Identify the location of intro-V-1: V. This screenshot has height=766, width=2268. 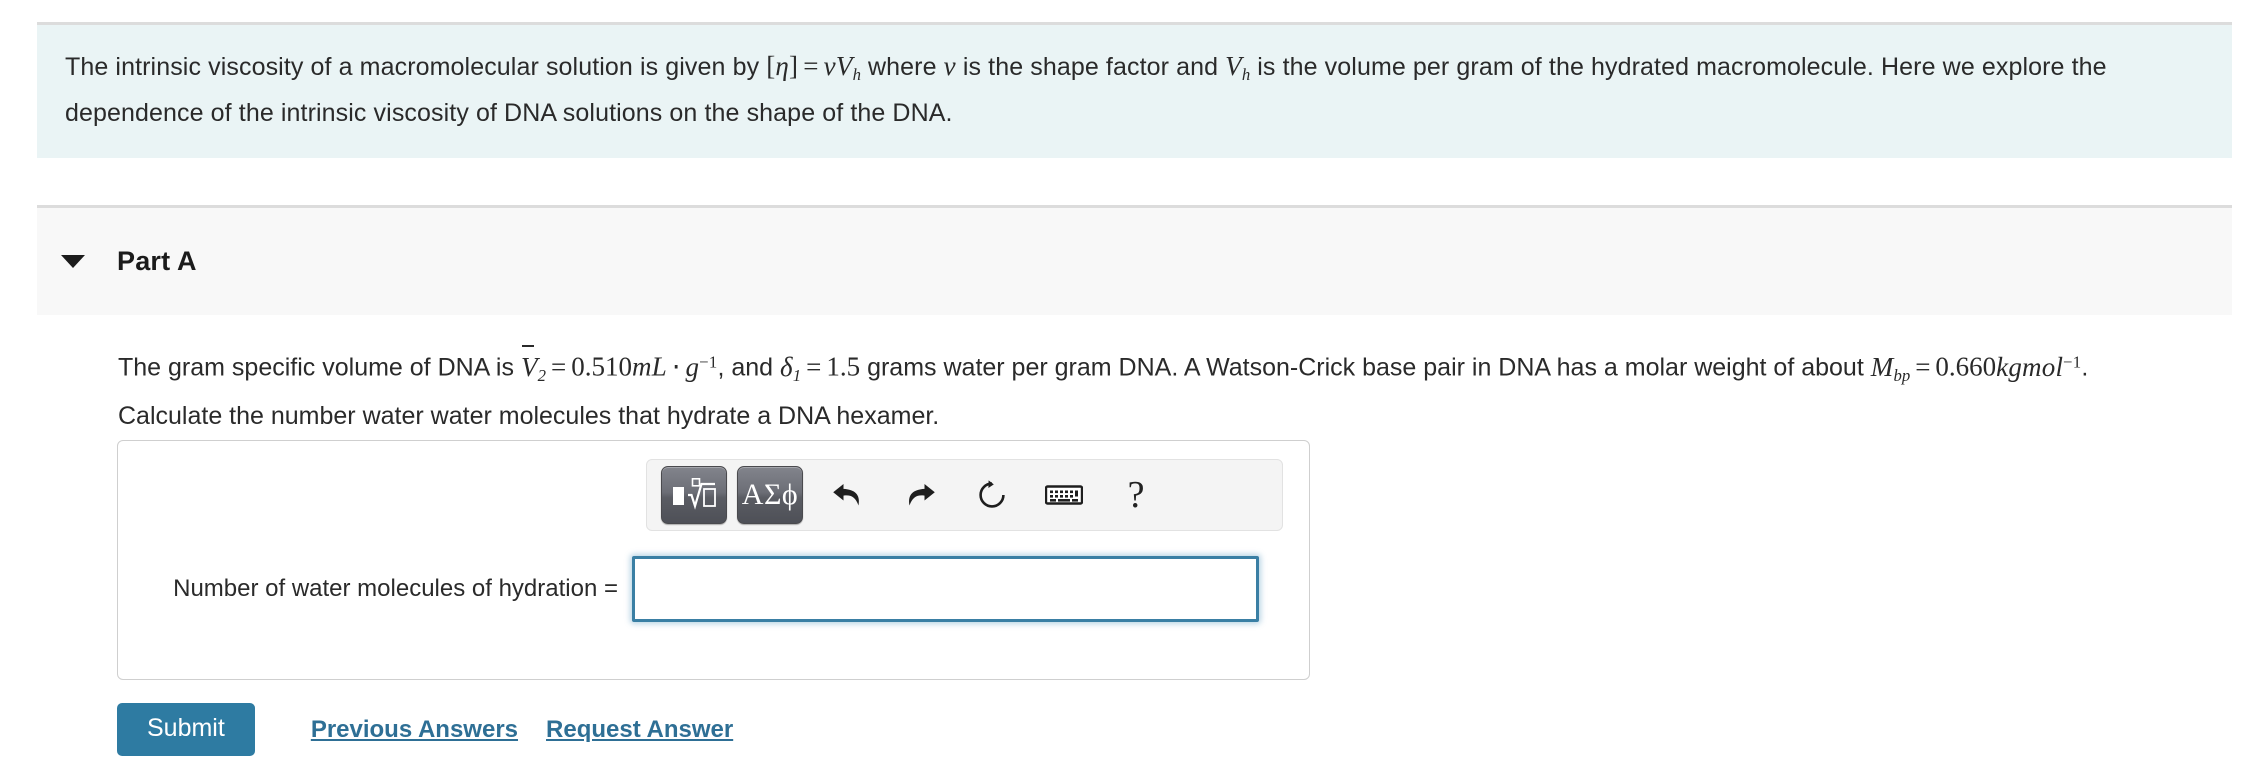
(844, 66).